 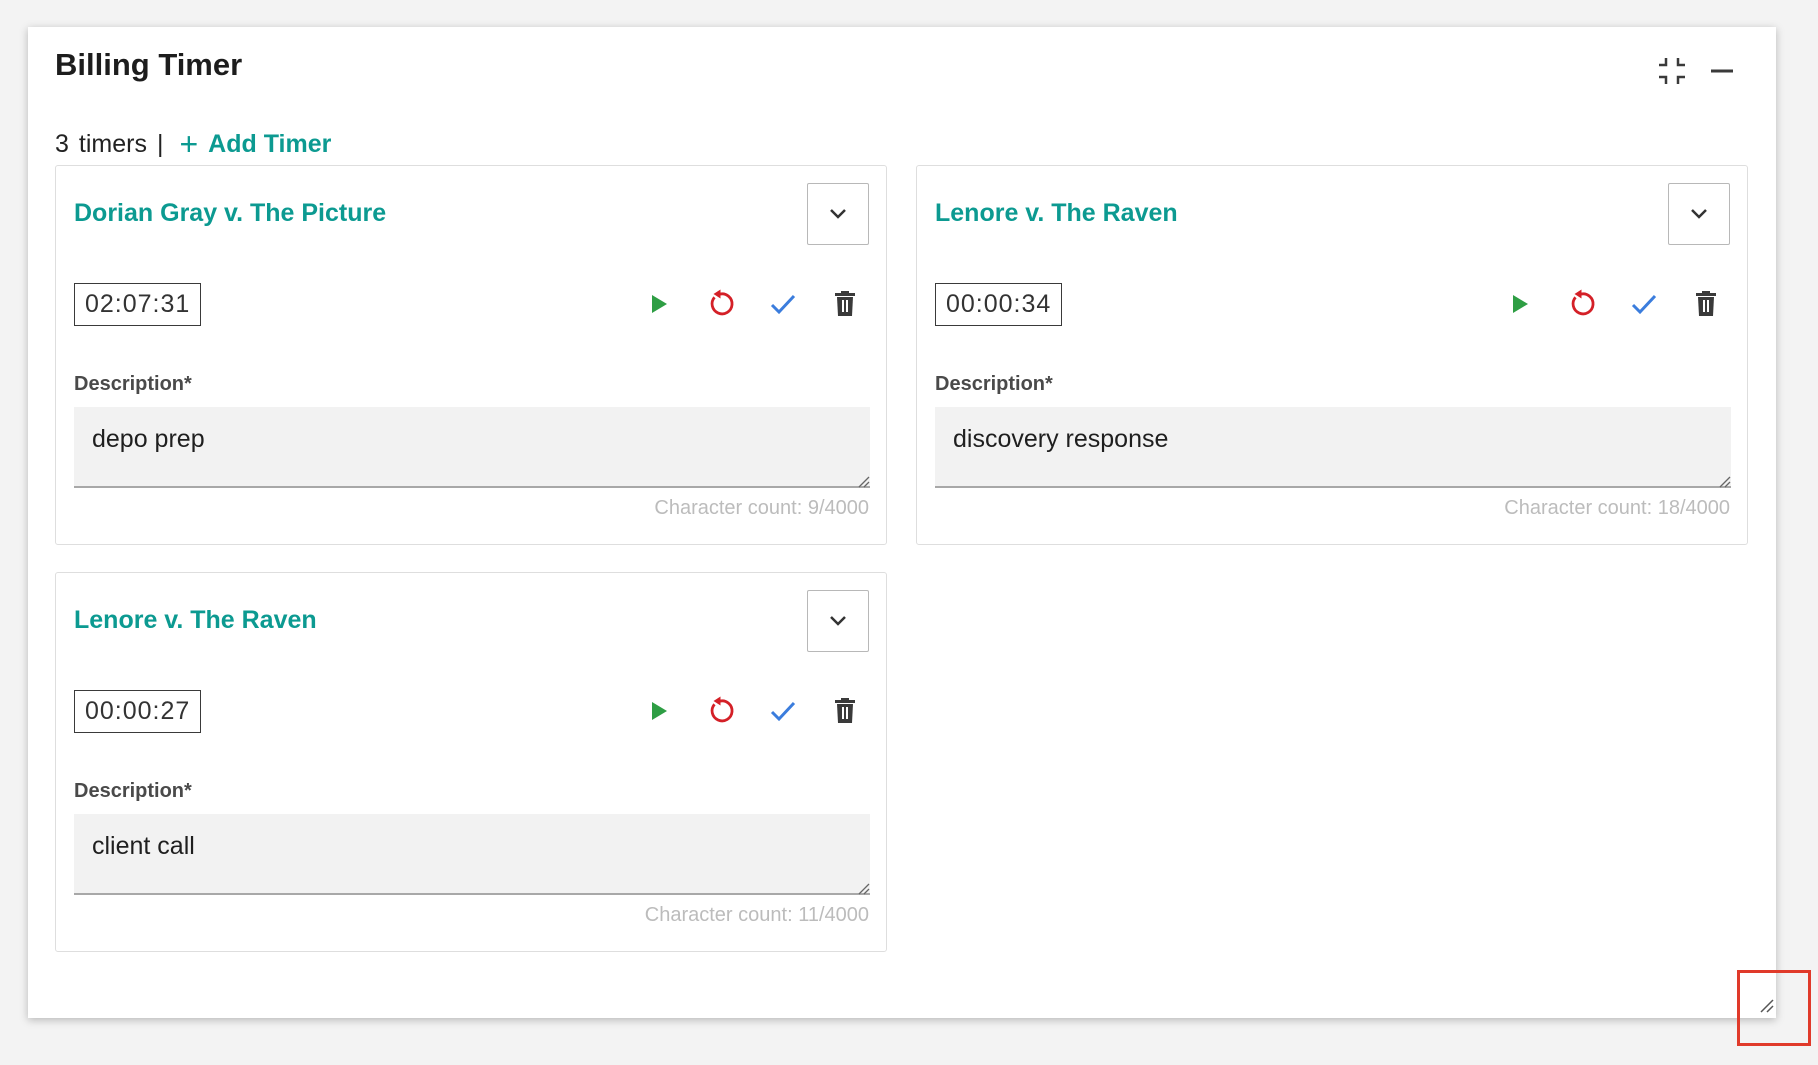 I want to click on plus-icon: +, so click(x=189, y=144).